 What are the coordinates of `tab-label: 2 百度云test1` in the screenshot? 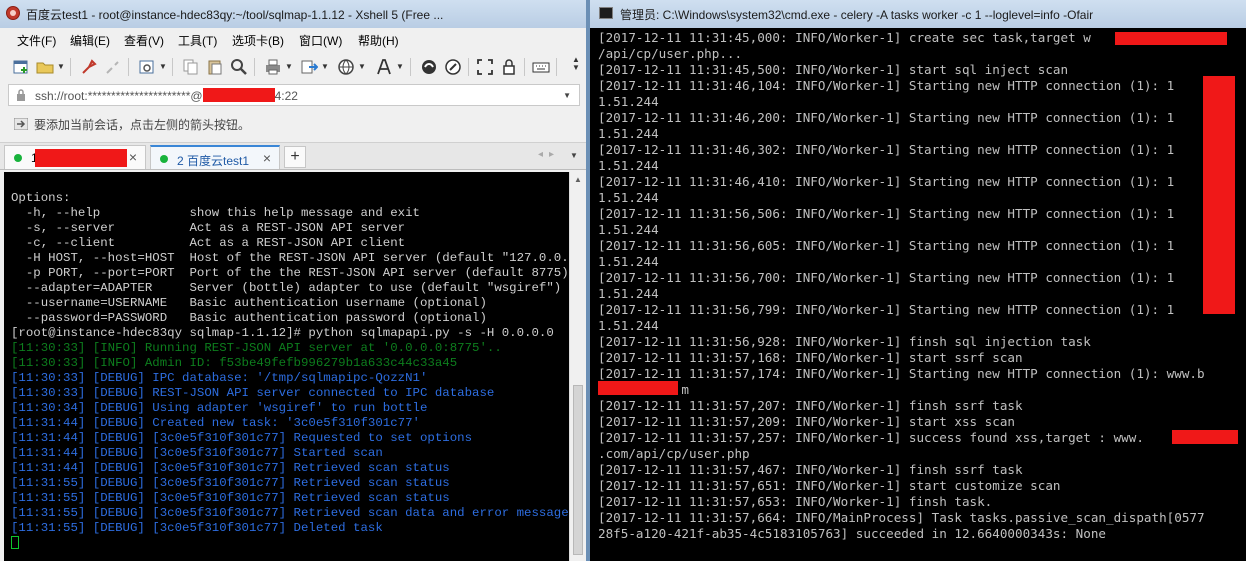 It's located at (213, 161).